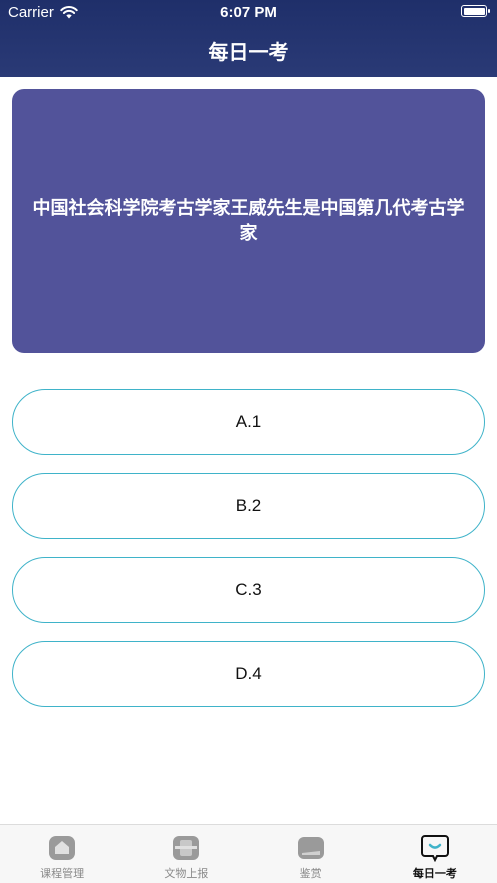 The width and height of the screenshot is (497, 883). What do you see at coordinates (475, 11) in the screenshot?
I see `battery-icon` at bounding box center [475, 11].